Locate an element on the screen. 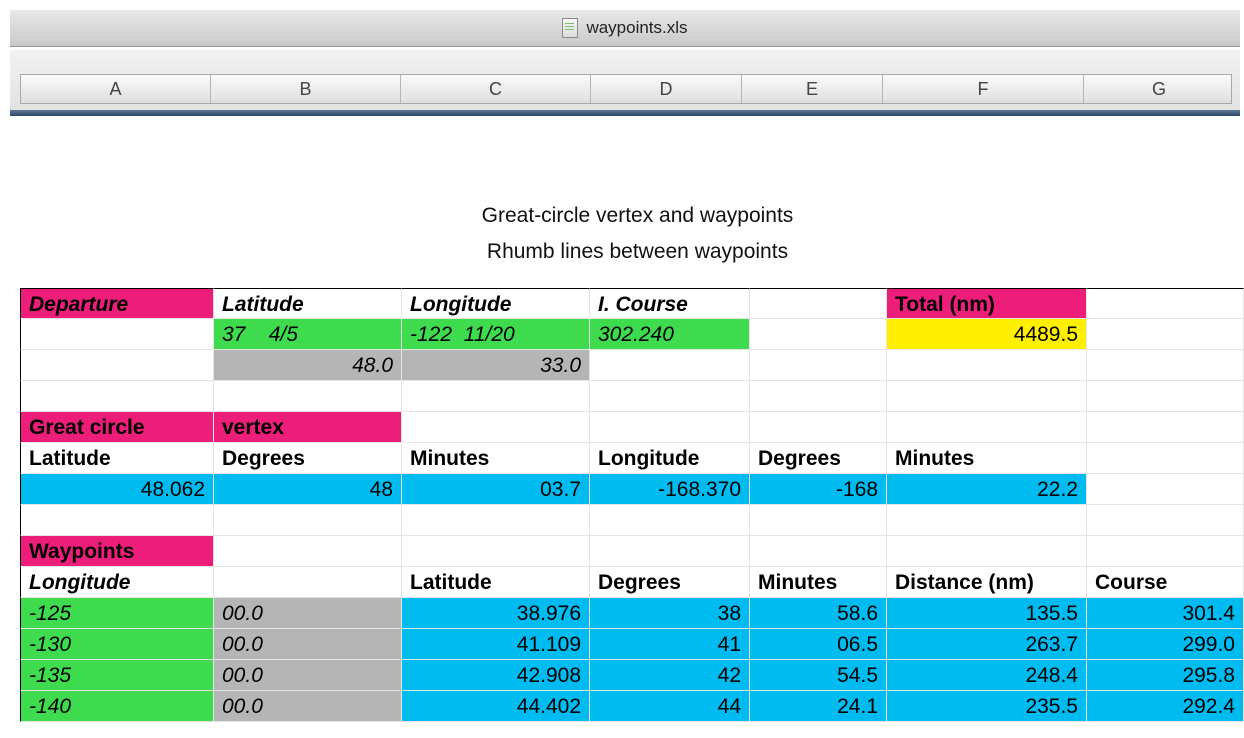  cell-waypoint-distance: 135.5 is located at coordinates (987, 613).